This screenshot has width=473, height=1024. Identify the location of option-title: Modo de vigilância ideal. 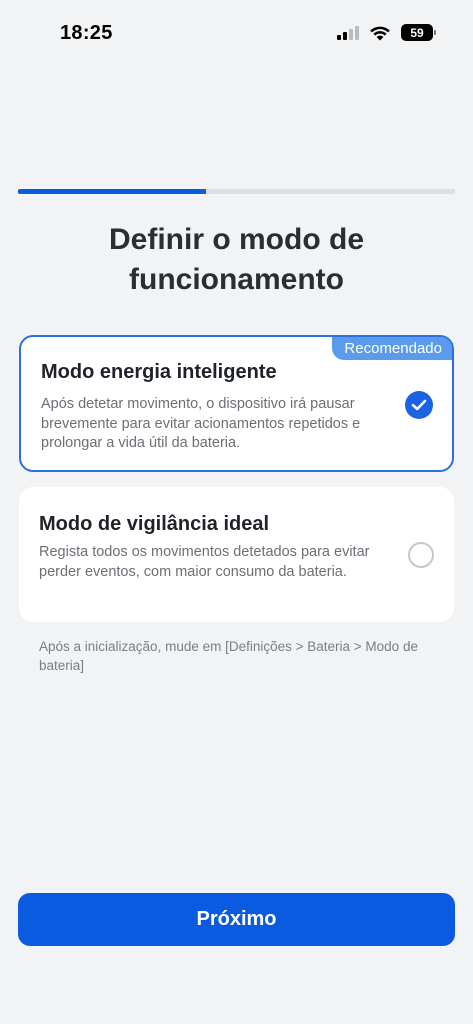
(154, 524).